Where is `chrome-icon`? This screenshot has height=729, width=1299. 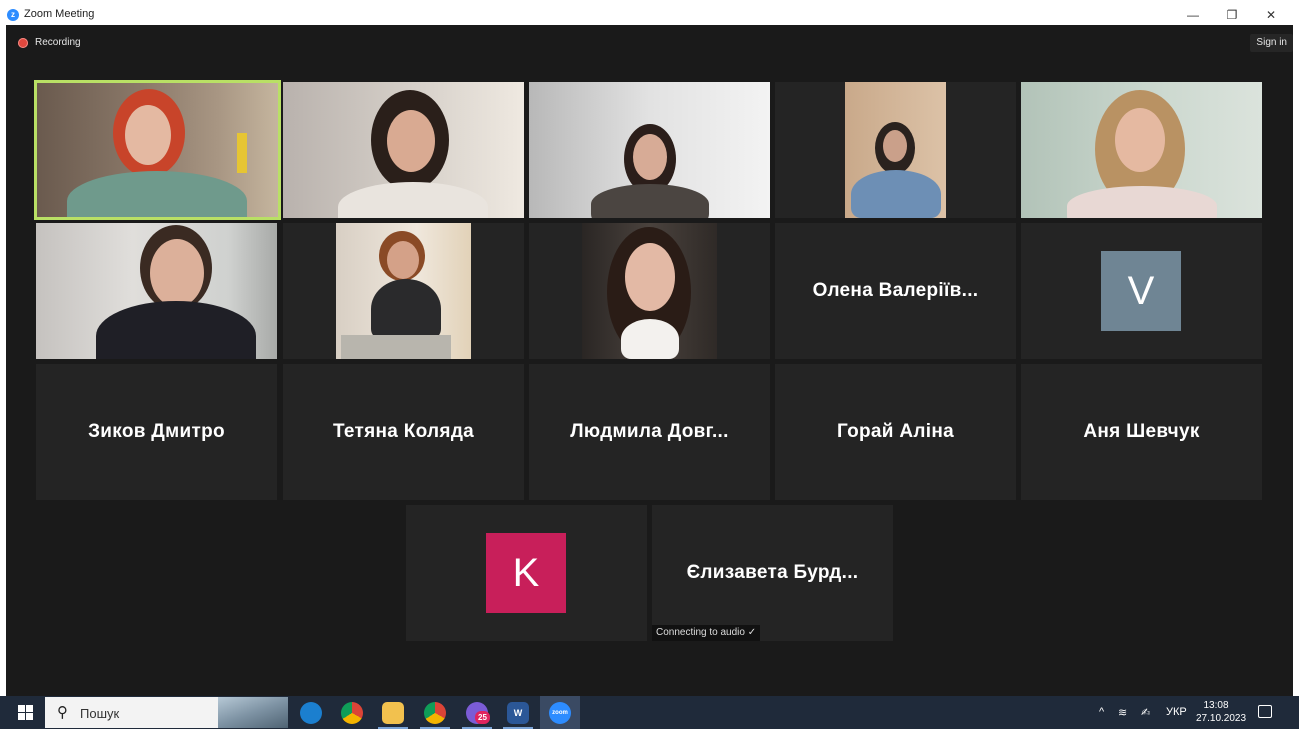 chrome-icon is located at coordinates (352, 713).